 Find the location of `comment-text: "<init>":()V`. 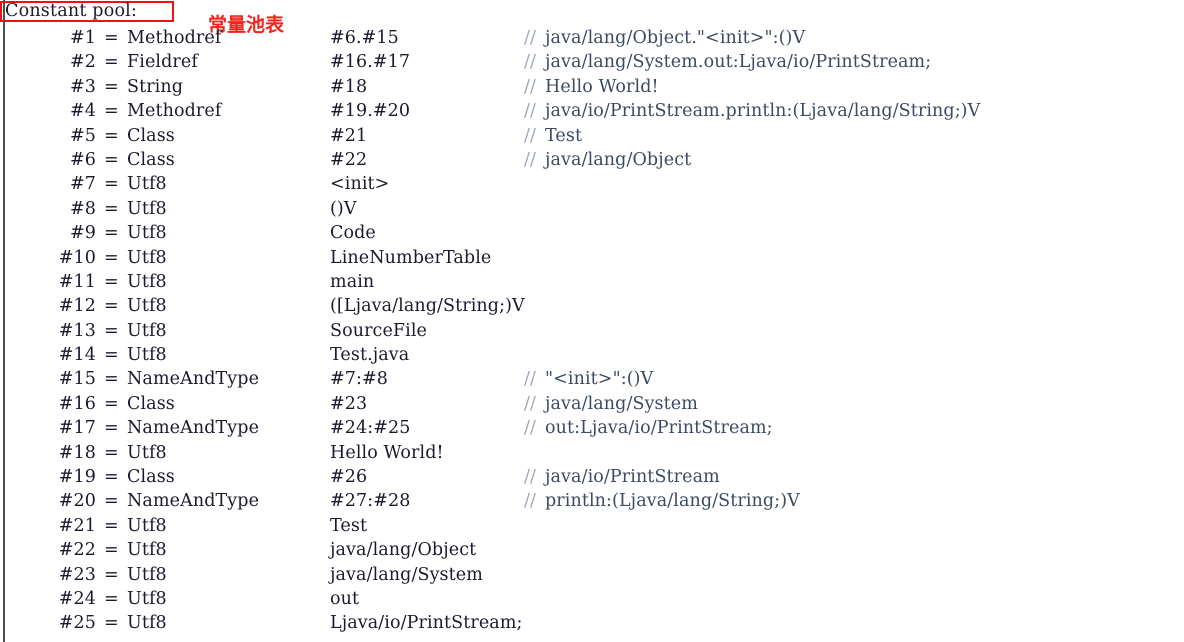

comment-text: "<init>":()V is located at coordinates (599, 379).